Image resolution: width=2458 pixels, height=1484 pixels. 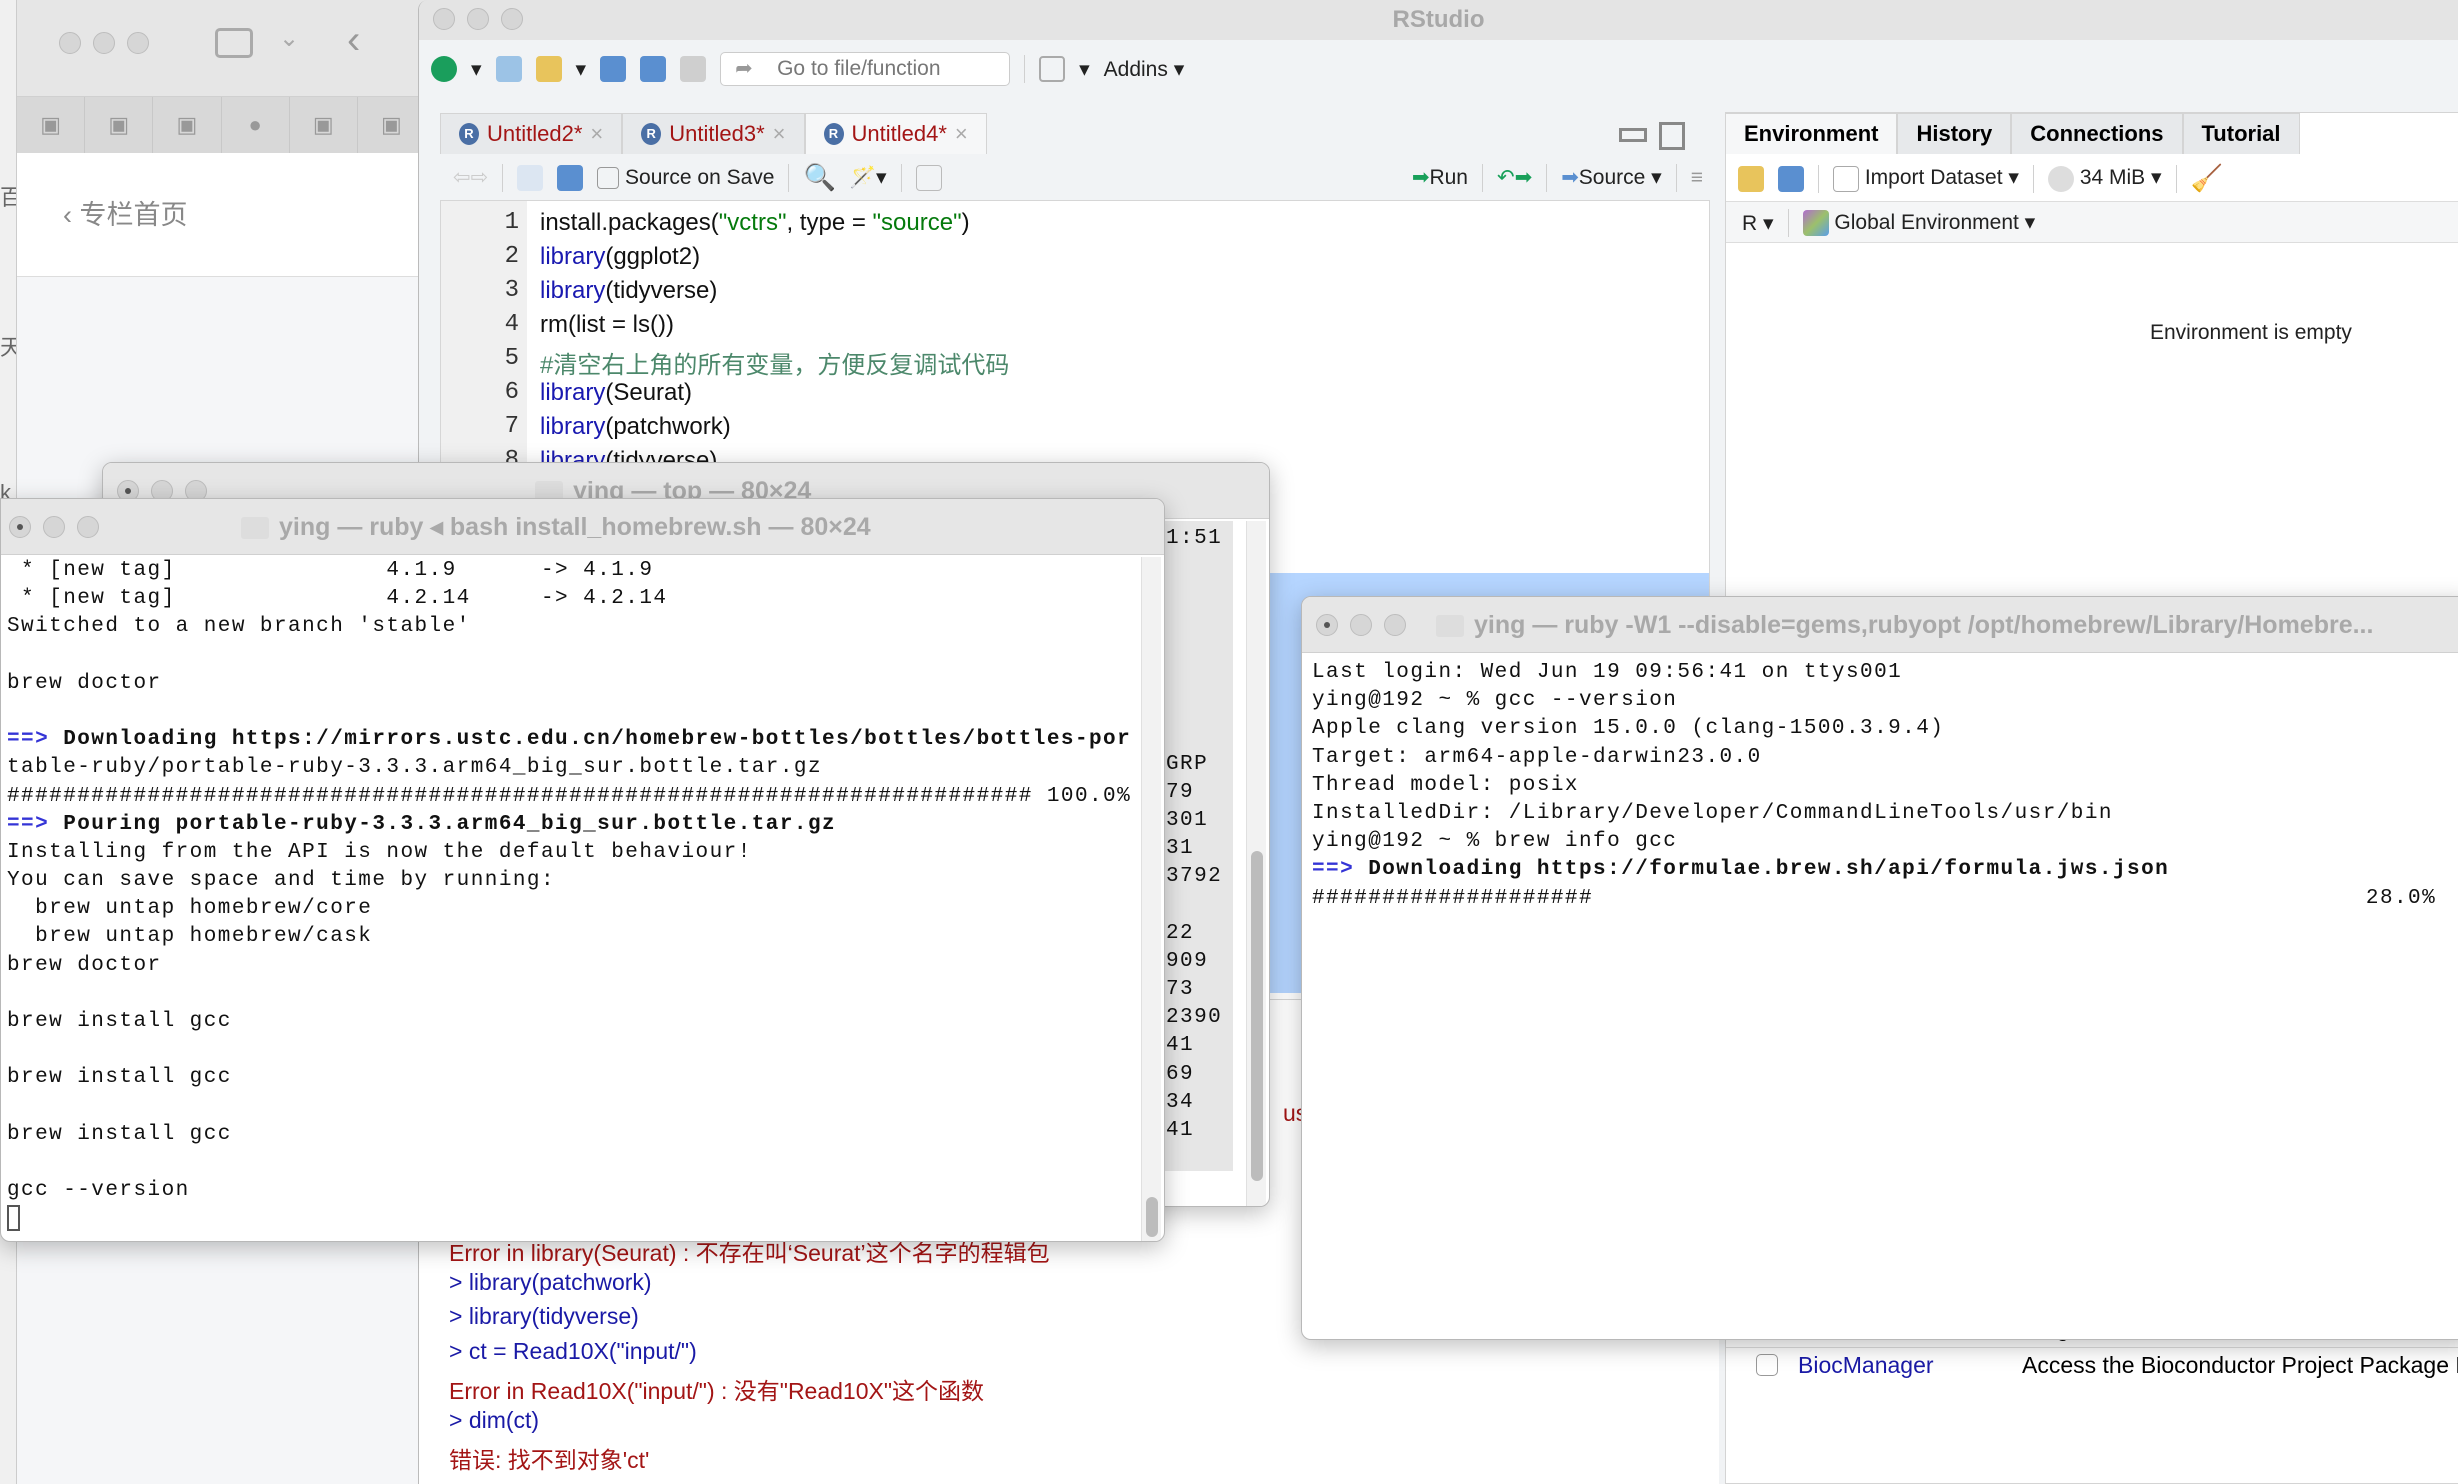 What do you see at coordinates (1918, 223) in the screenshot?
I see `scope-dropdown: Global Environment ▾` at bounding box center [1918, 223].